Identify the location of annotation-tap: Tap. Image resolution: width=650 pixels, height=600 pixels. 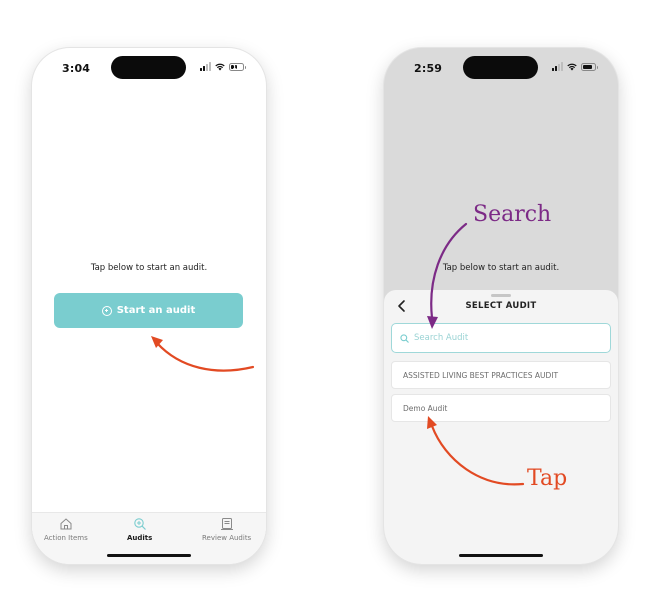
(547, 478).